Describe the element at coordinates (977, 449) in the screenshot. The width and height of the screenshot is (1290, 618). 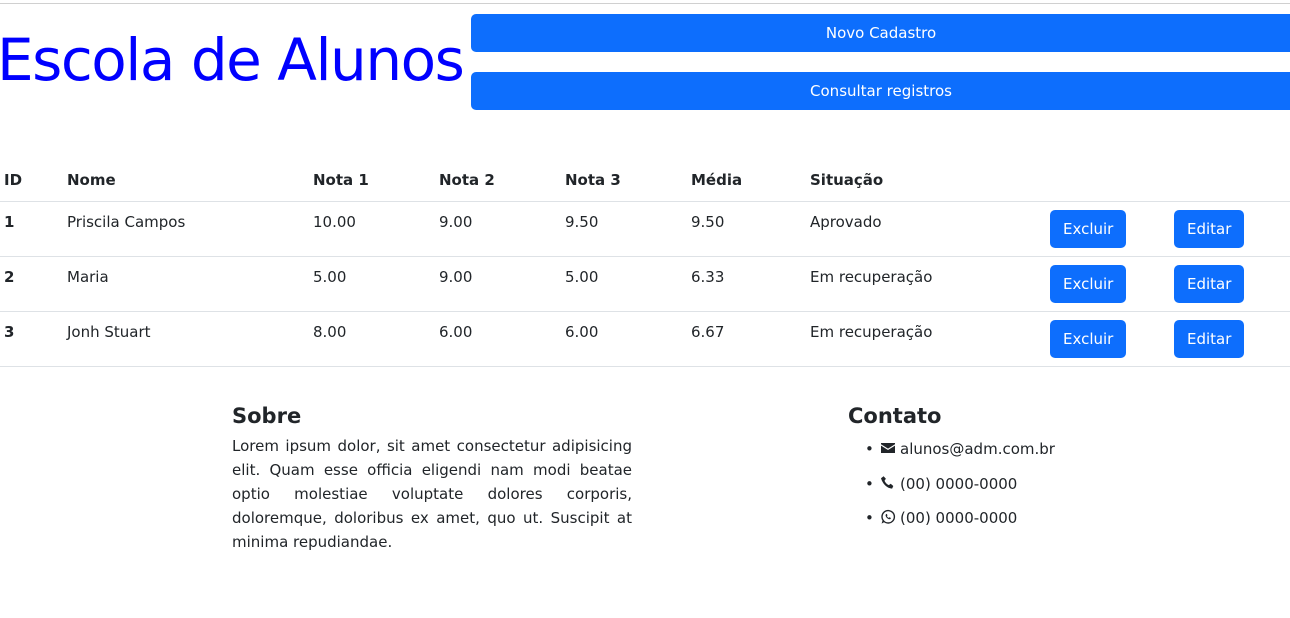
I see `contact-email: alunos@adm.com.br` at that location.